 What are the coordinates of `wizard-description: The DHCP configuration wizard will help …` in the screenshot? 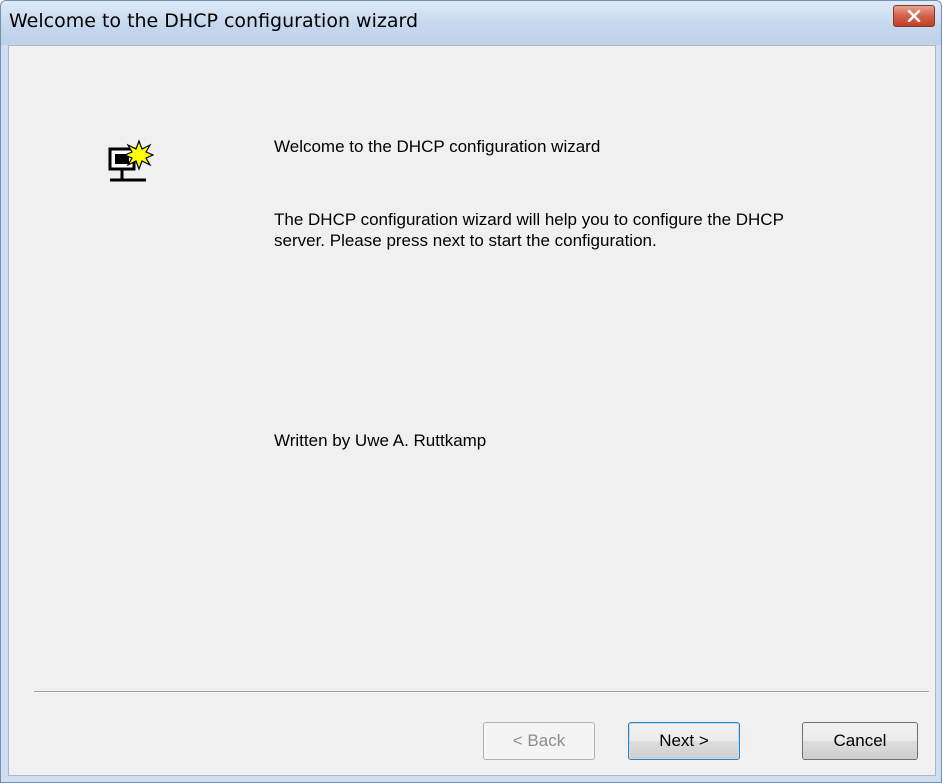 It's located at (529, 230).